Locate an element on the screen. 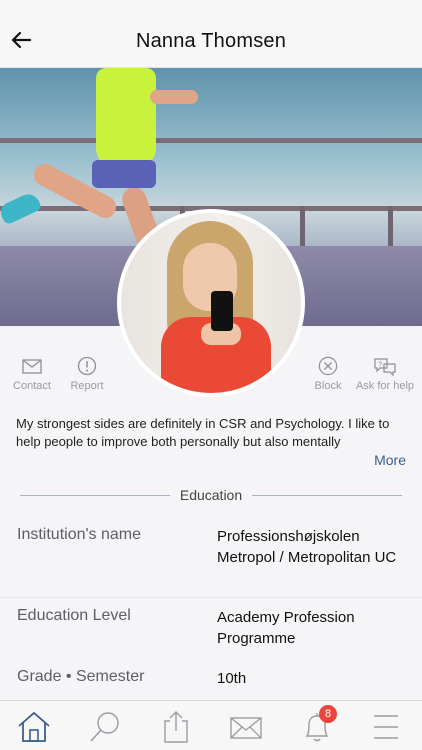 This screenshot has height=750, width=422. close-circle-icon is located at coordinates (328, 366).